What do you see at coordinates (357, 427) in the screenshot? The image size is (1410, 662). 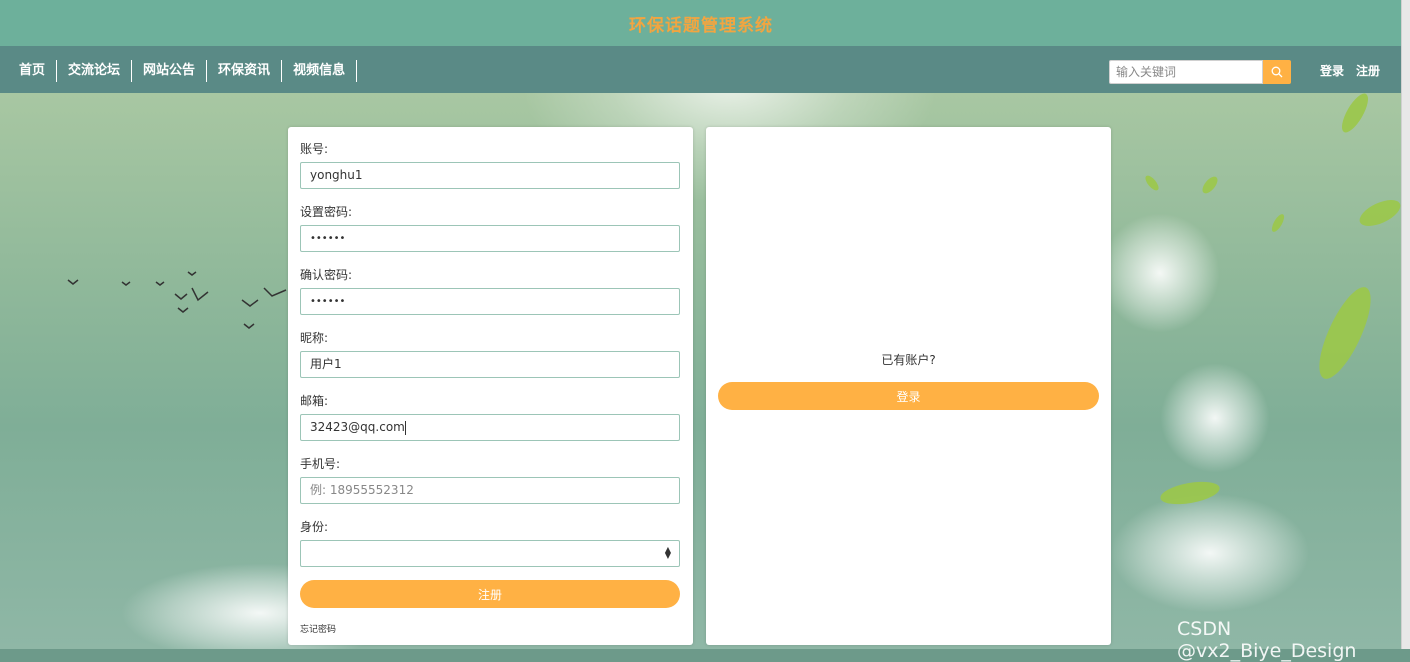 I see `email-value: 32423@qq.com` at bounding box center [357, 427].